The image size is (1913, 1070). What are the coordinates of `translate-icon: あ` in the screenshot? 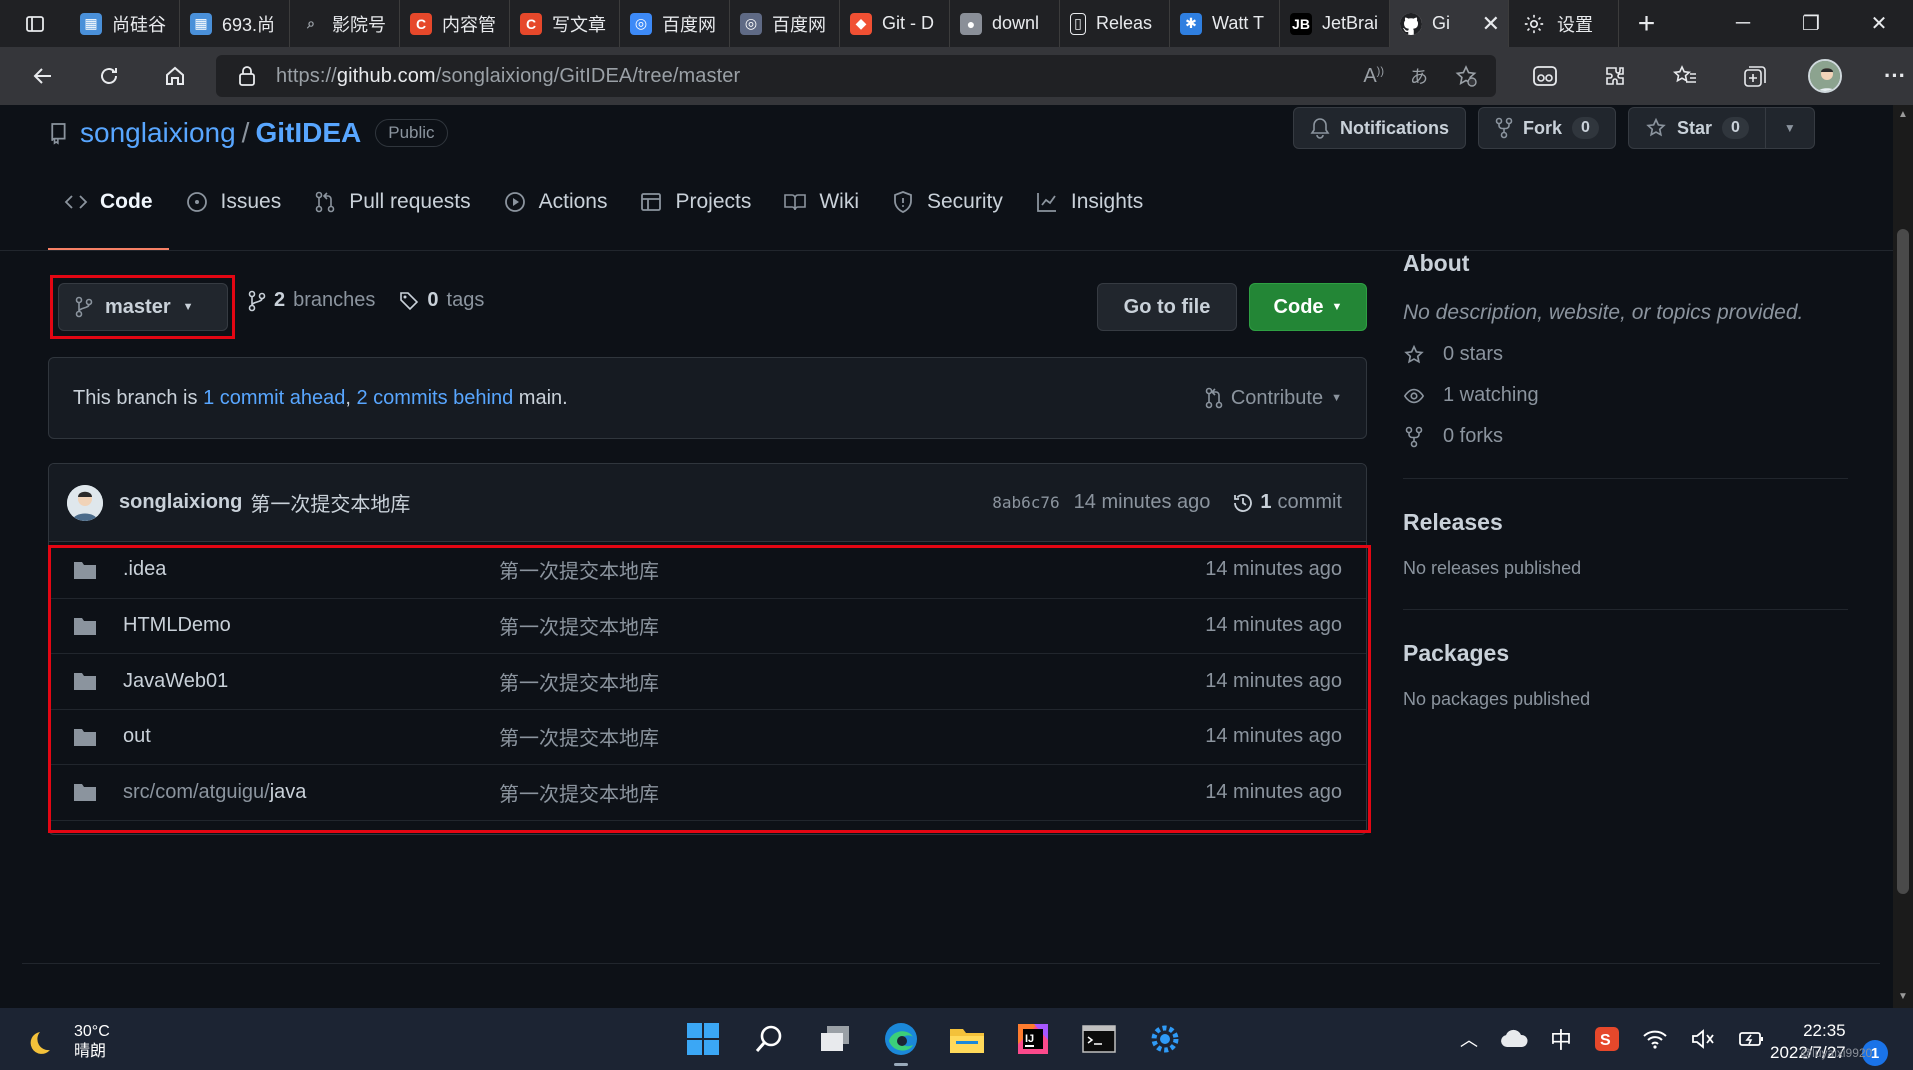 It's located at (1419, 76).